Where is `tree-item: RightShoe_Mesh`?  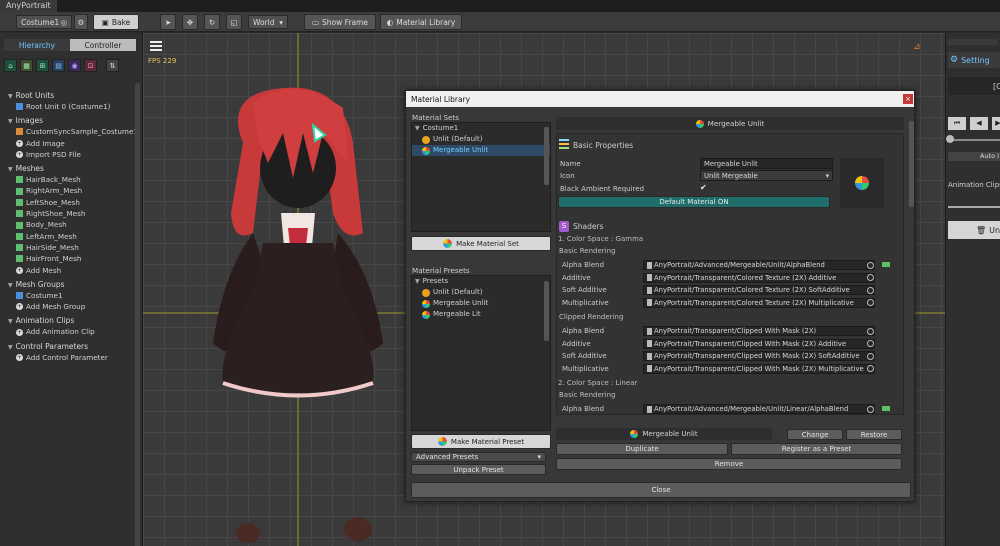 tree-item: RightShoe_Mesh is located at coordinates (73, 213).